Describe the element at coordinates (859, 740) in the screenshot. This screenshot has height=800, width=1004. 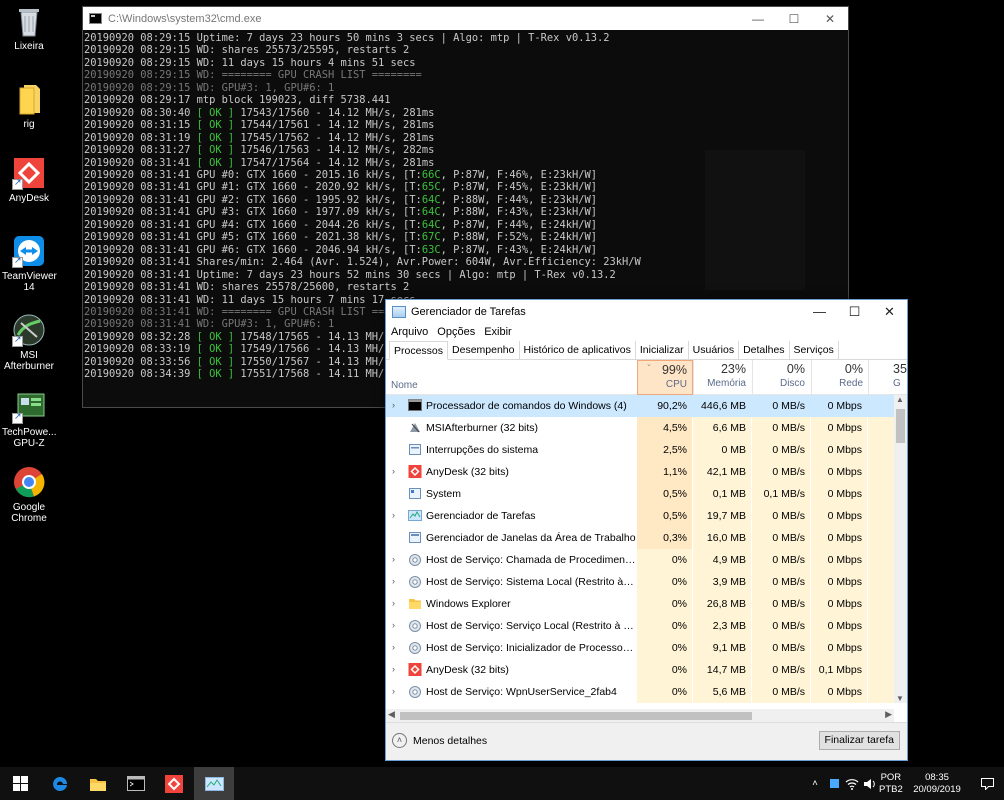
I see `end-task-button: Finalizar tarefa` at that location.